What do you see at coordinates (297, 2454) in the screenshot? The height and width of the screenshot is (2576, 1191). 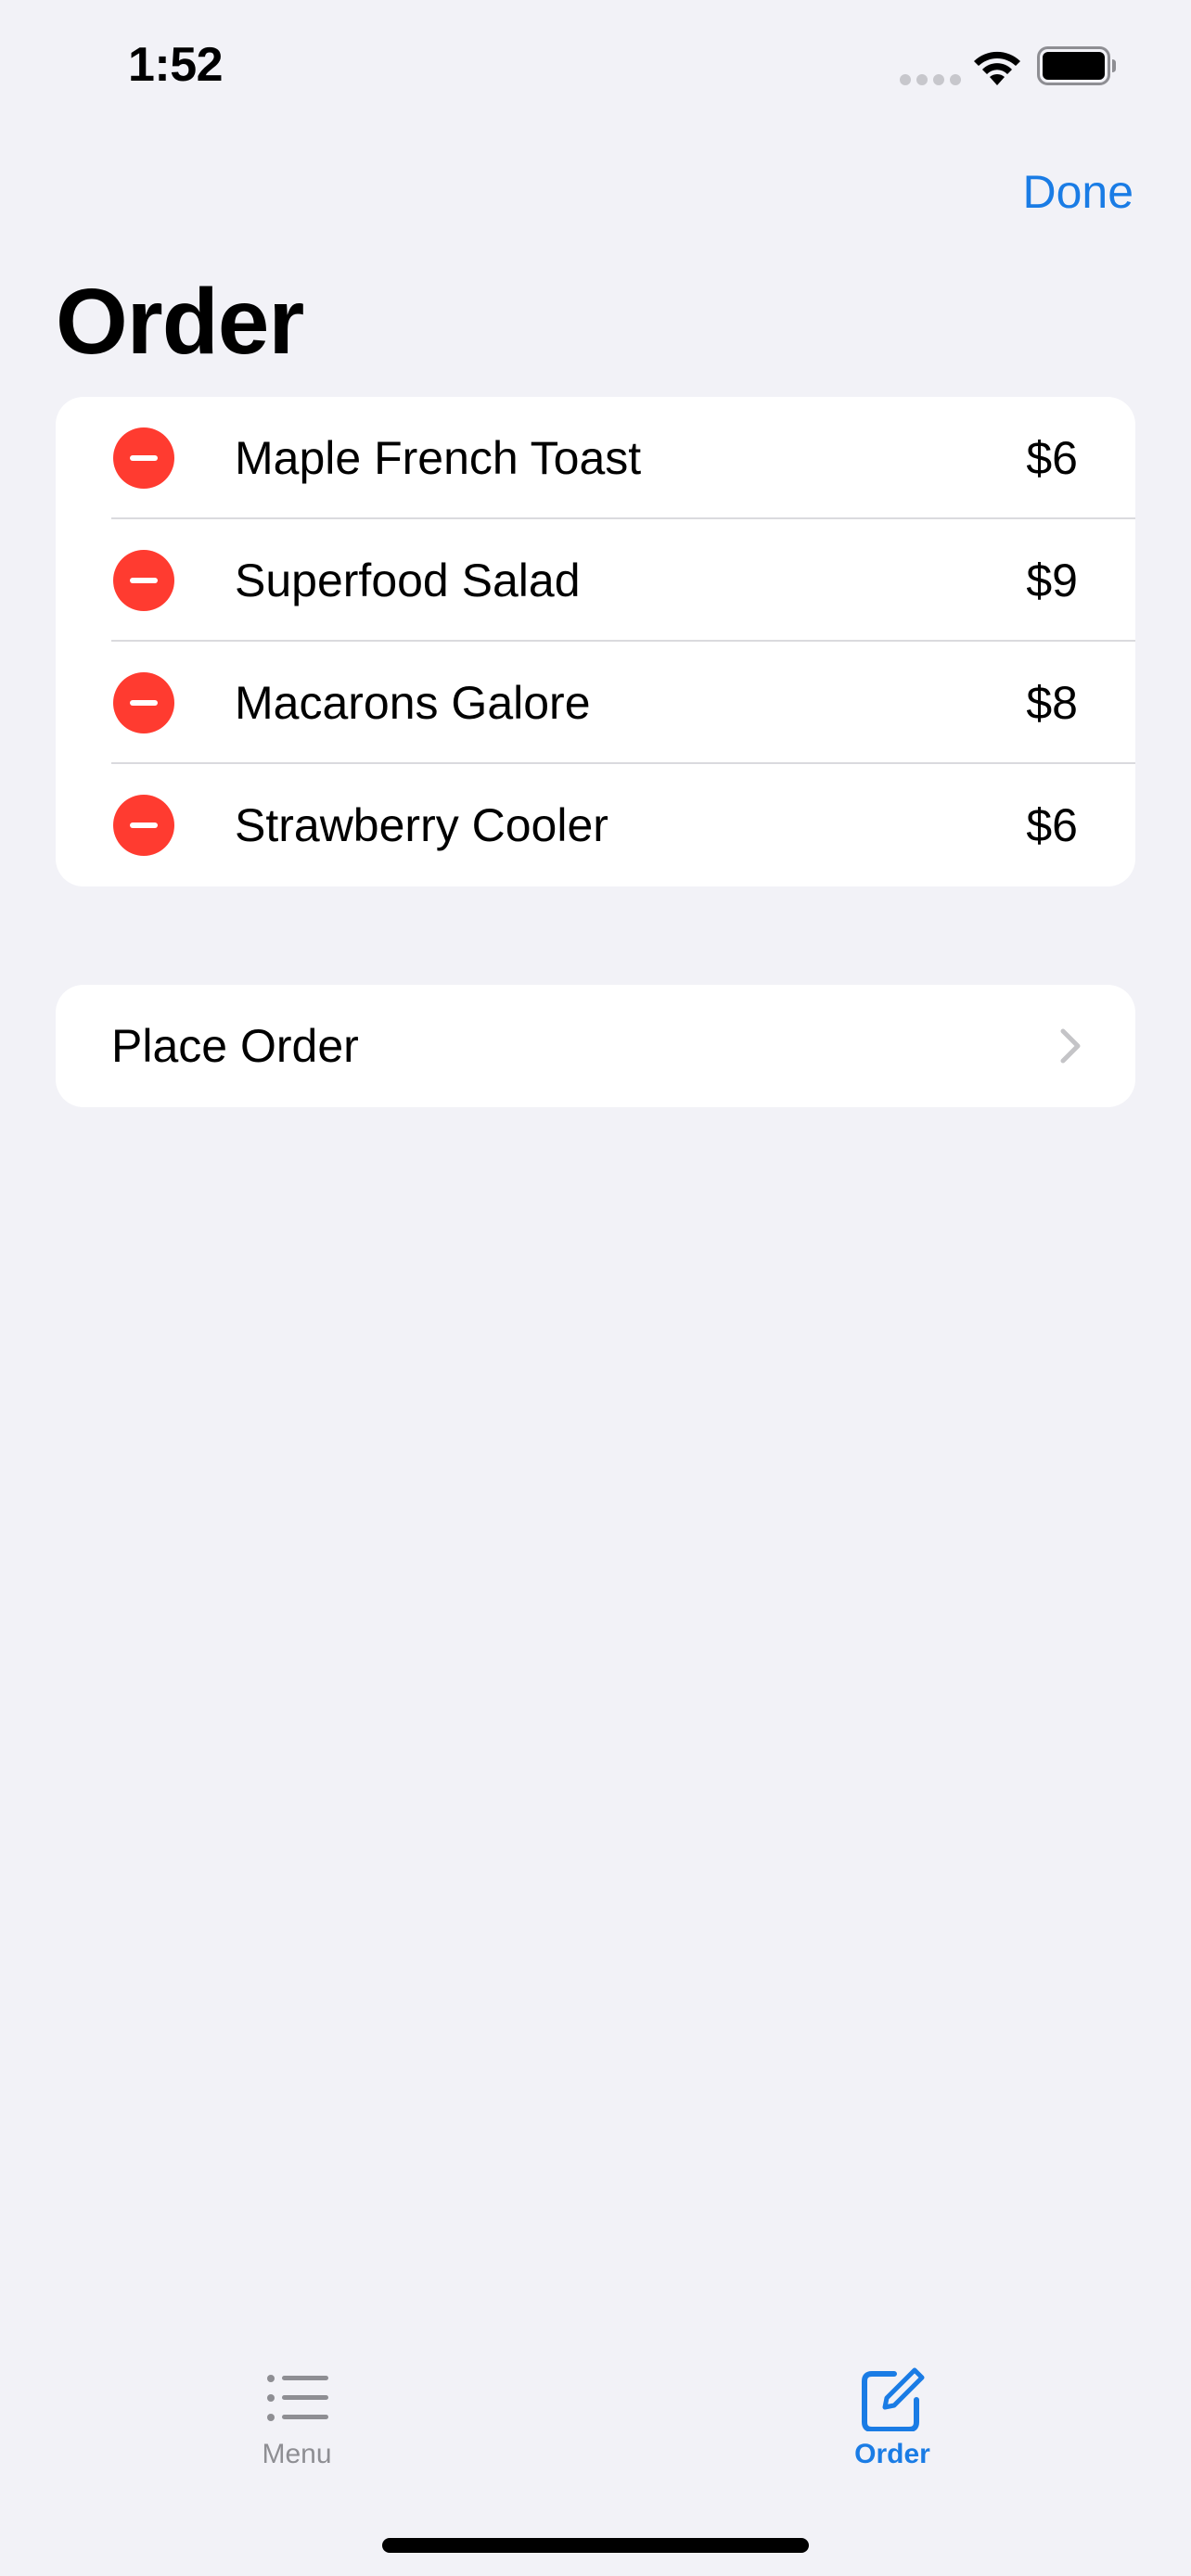 I see `tab-label: Menu` at bounding box center [297, 2454].